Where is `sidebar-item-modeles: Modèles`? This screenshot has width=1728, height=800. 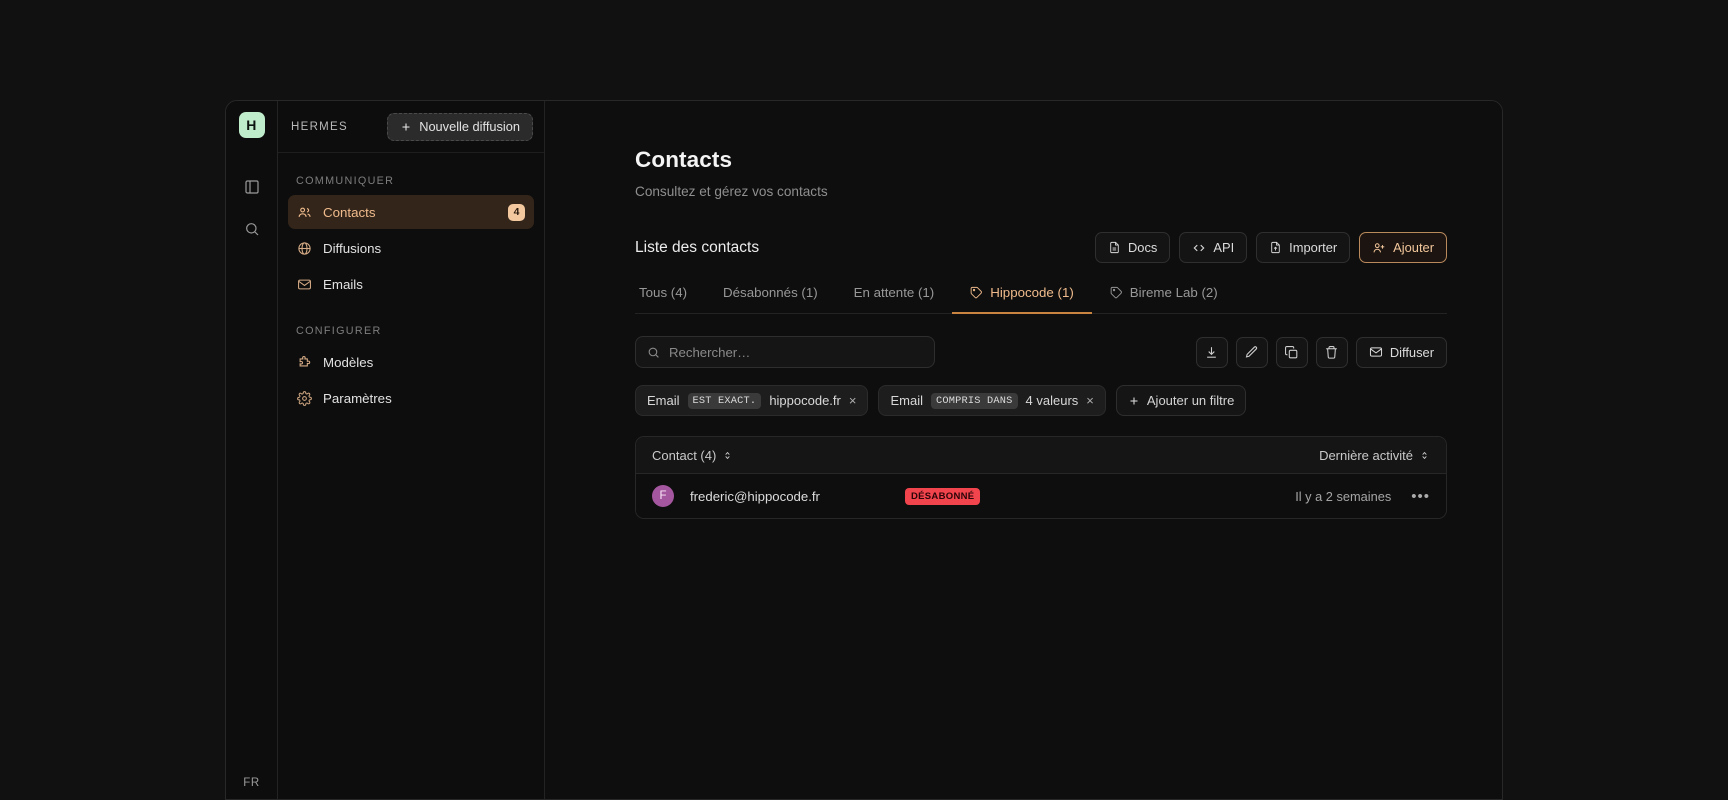
sidebar-item-modeles: Modèles is located at coordinates (411, 362).